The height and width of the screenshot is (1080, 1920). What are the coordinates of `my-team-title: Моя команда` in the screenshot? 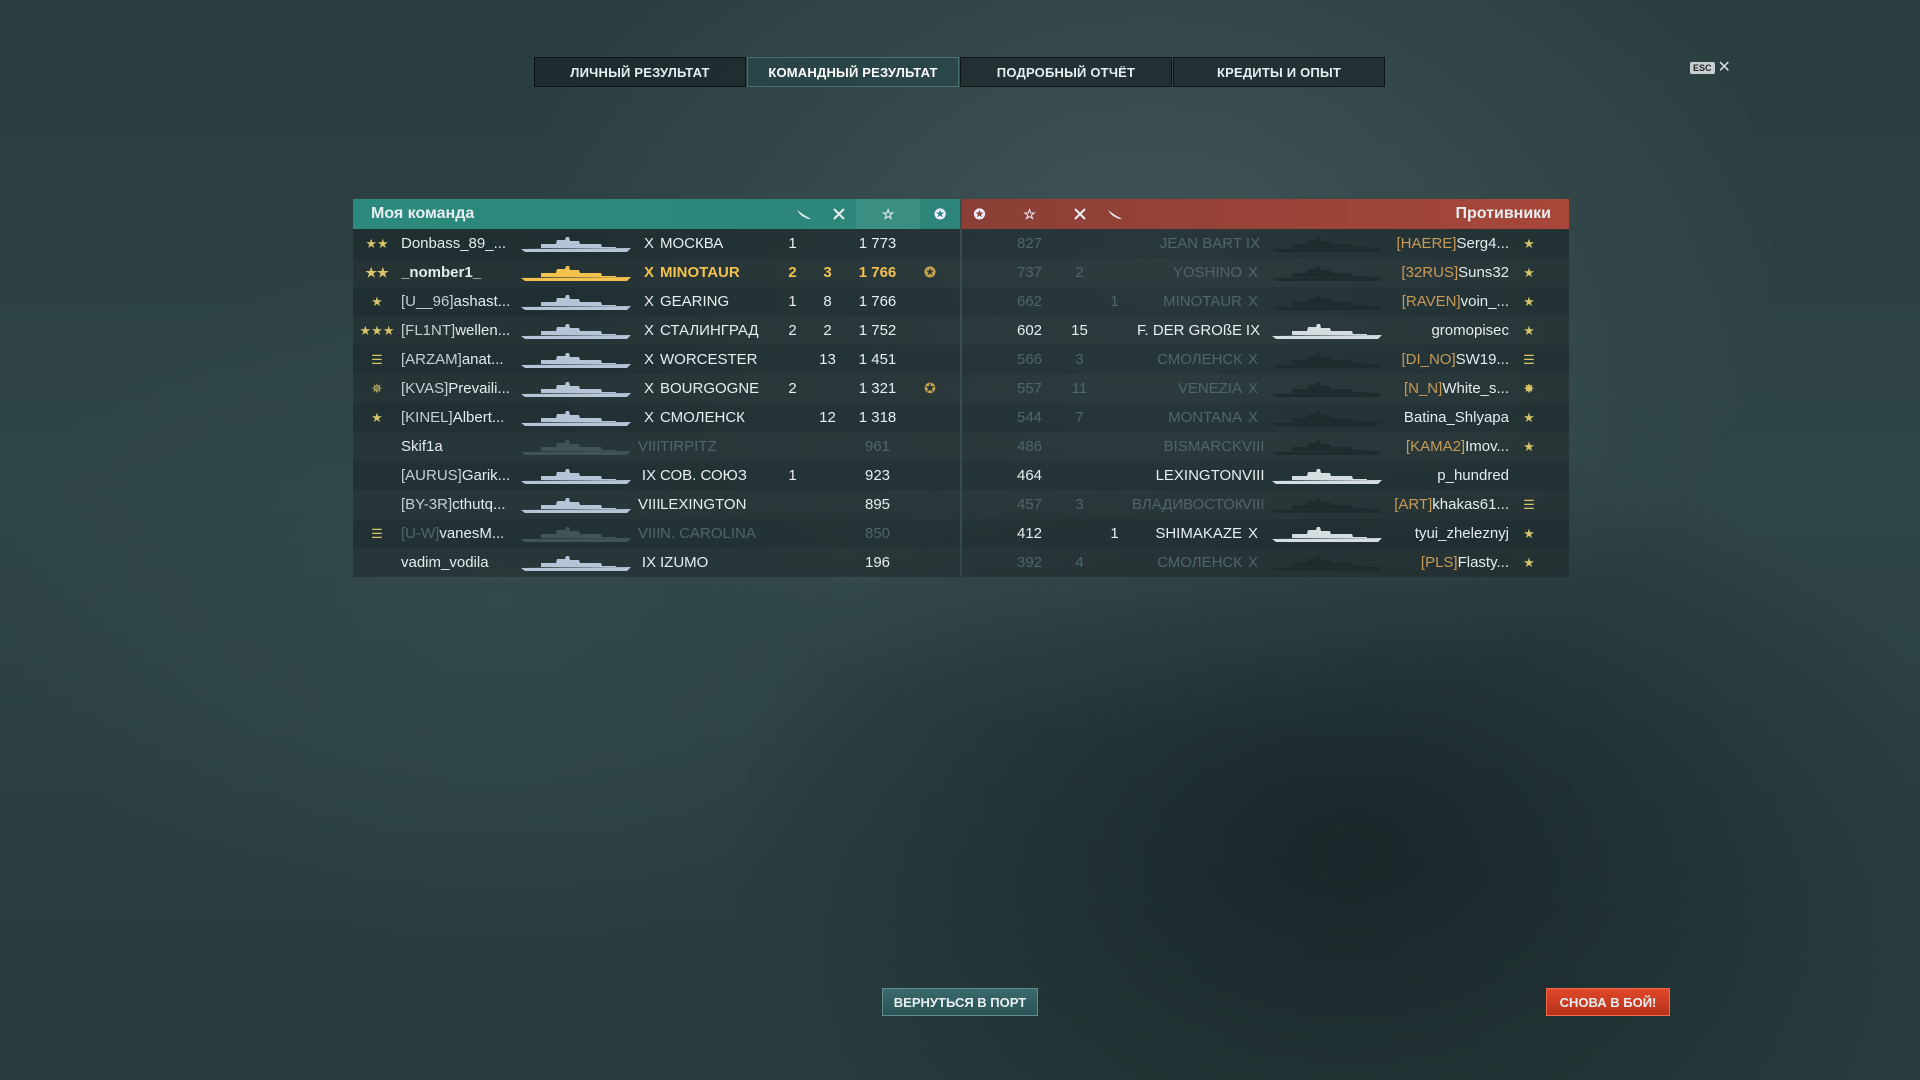 It's located at (423, 213).